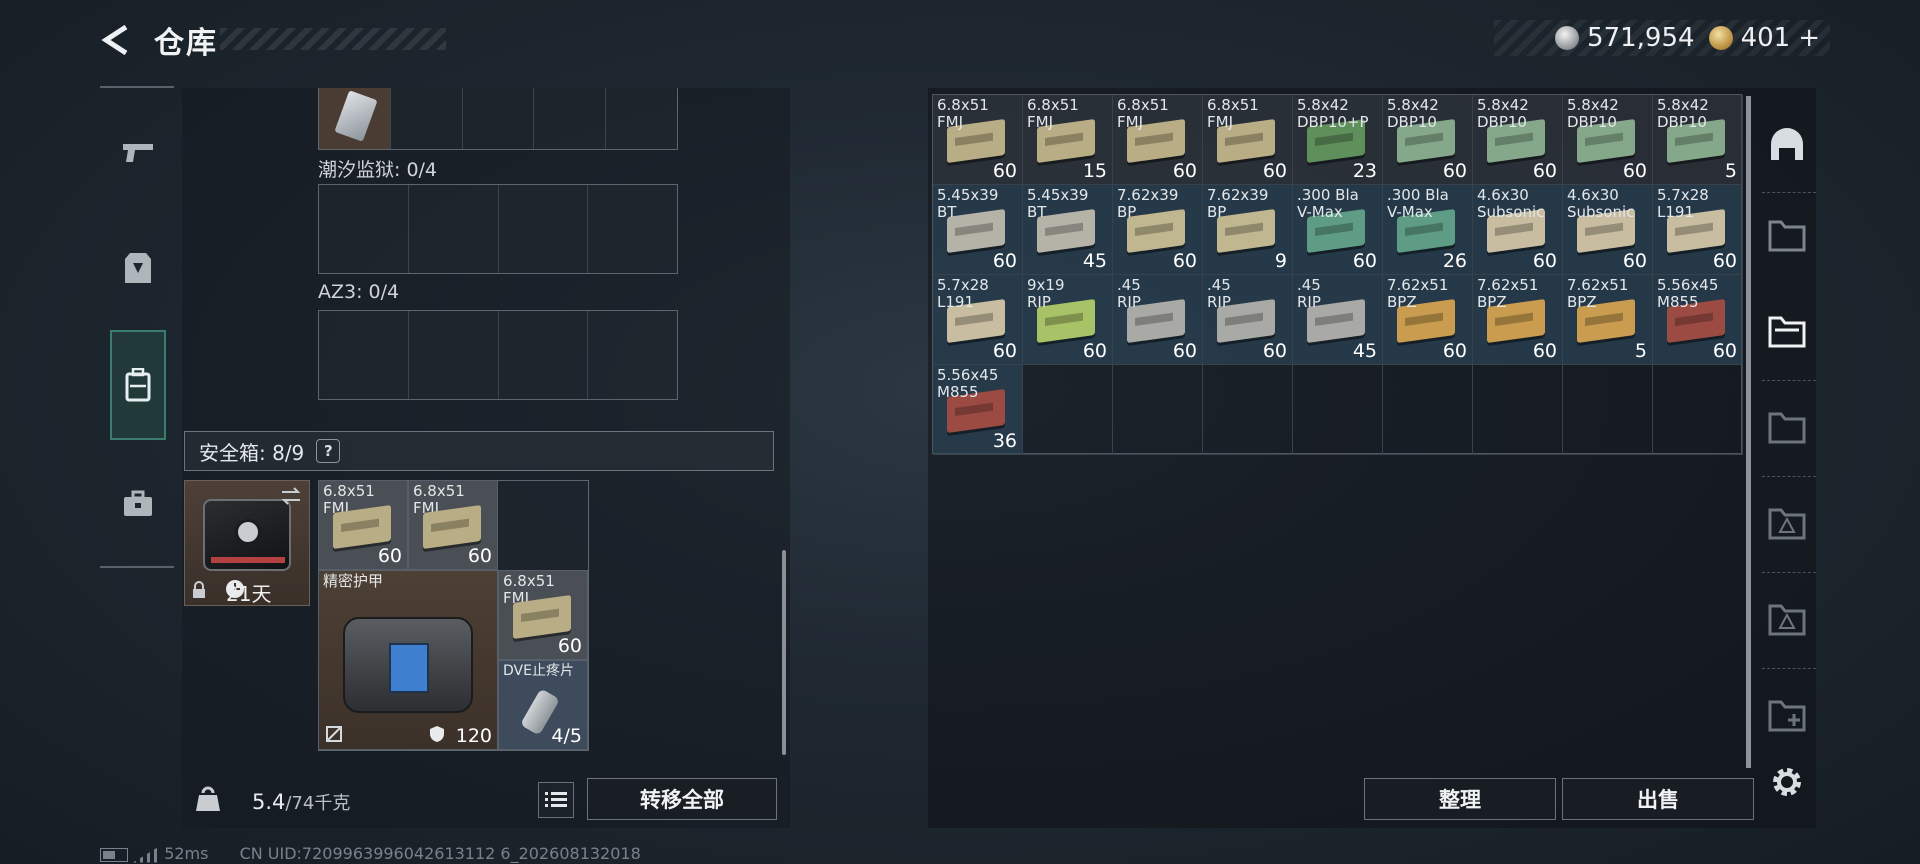 The image size is (1920, 864). What do you see at coordinates (1428, 230) in the screenshot?
I see `warehouse-item: .300 Bla V-Max 26` at bounding box center [1428, 230].